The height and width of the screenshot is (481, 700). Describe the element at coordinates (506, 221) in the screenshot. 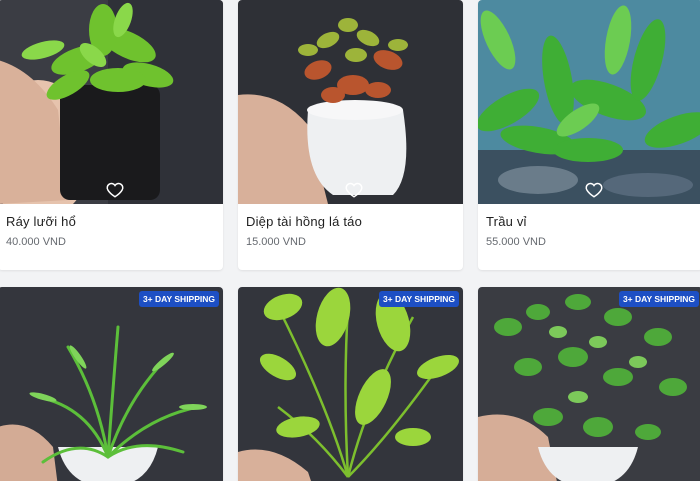

I see `product-title: Trầu vỉ` at that location.